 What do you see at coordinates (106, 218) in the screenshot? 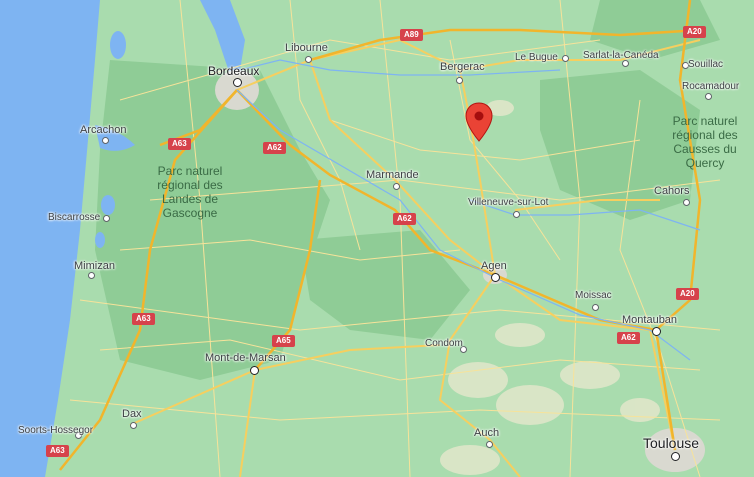
I see `biscarrosse-dot` at bounding box center [106, 218].